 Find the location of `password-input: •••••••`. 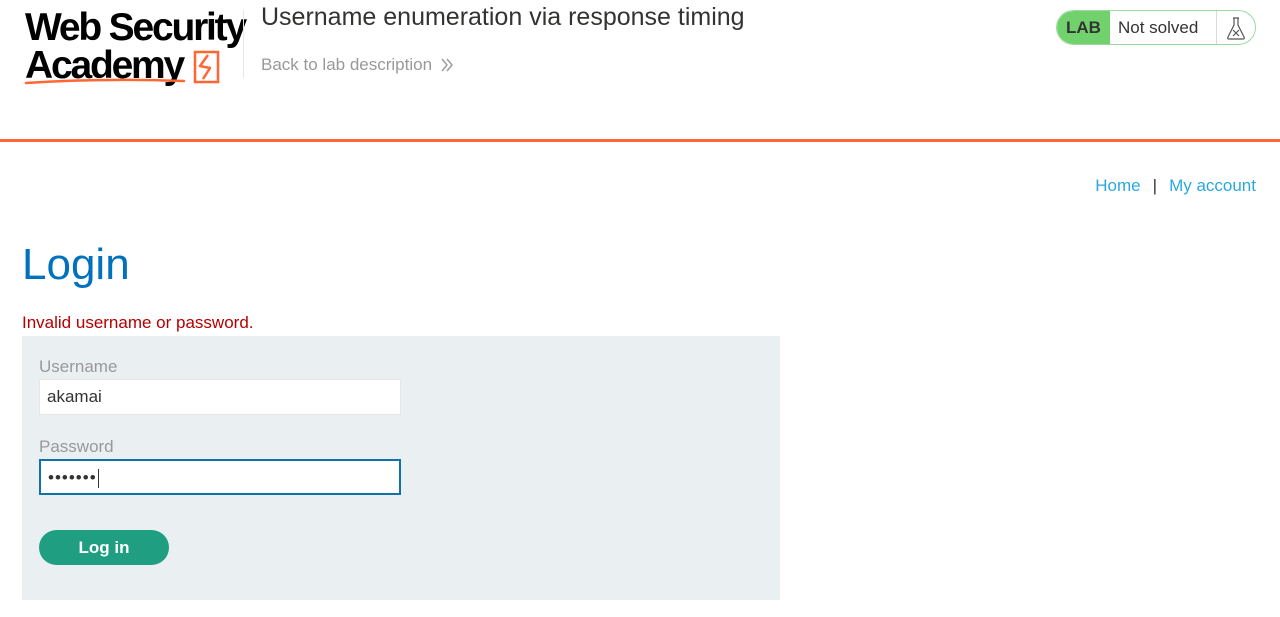

password-input: ••••••• is located at coordinates (220, 477).